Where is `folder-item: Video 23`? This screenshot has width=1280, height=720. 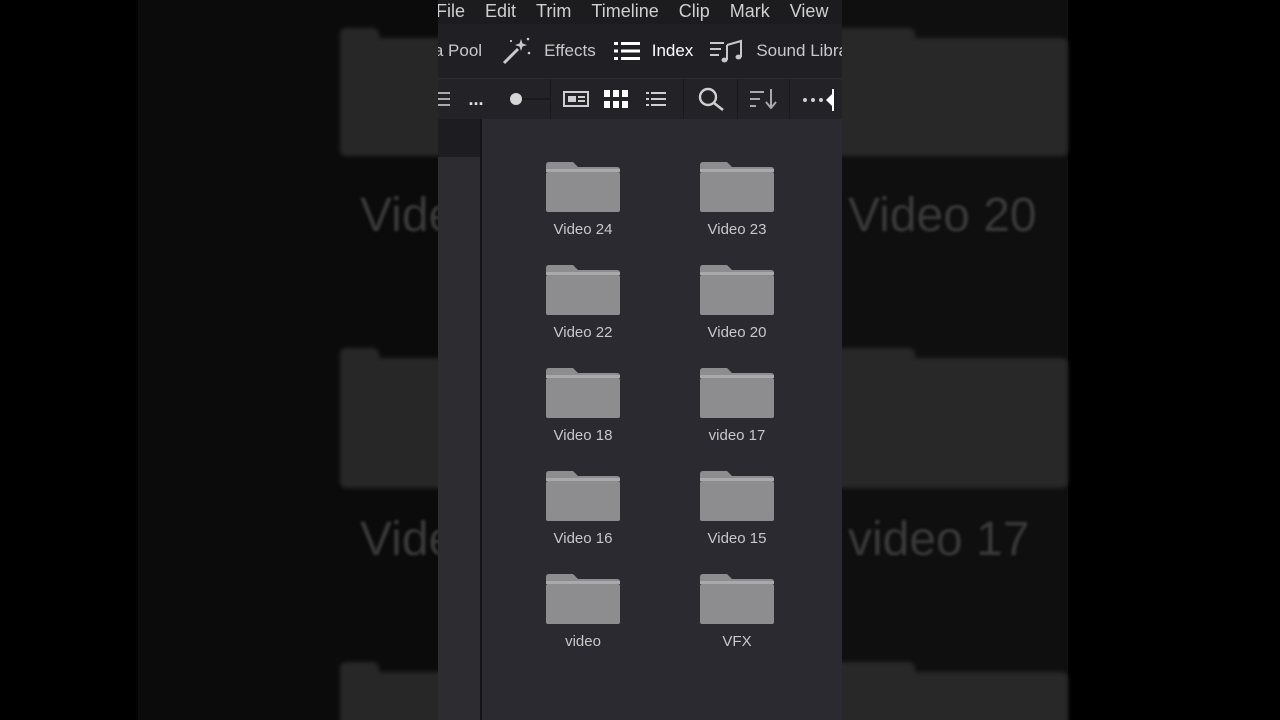 folder-item: Video 23 is located at coordinates (737, 188).